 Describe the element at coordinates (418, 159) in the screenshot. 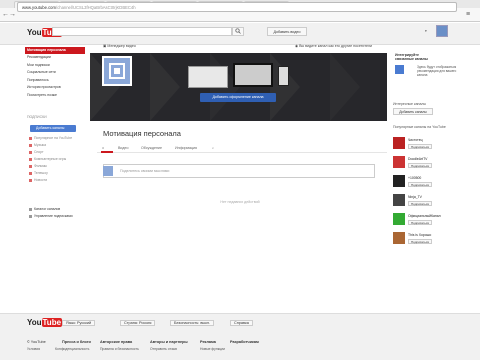

I see `channel-name: DoodleArtTV` at that location.